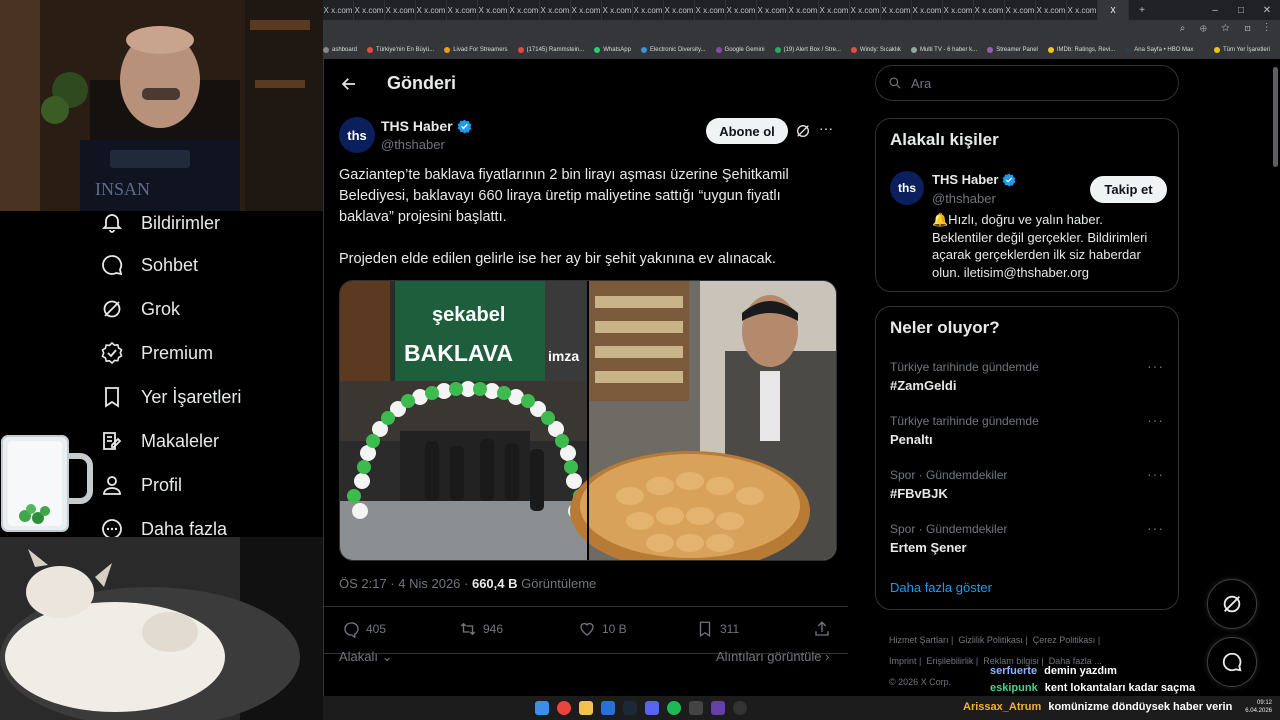 The height and width of the screenshot is (720, 1280). Describe the element at coordinates (948, 484) in the screenshot. I see `trend-item: Spor · Gündemdekiler #FBvBJK` at that location.